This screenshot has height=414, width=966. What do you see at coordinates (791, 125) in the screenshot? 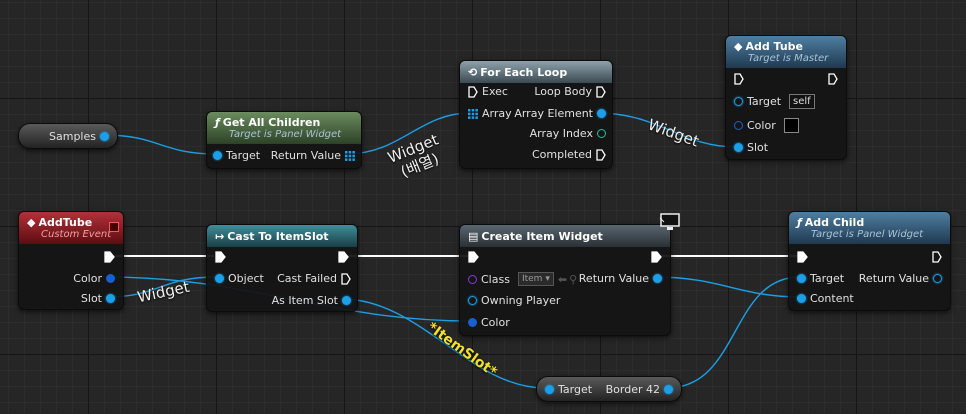
I see `color-swatch` at bounding box center [791, 125].